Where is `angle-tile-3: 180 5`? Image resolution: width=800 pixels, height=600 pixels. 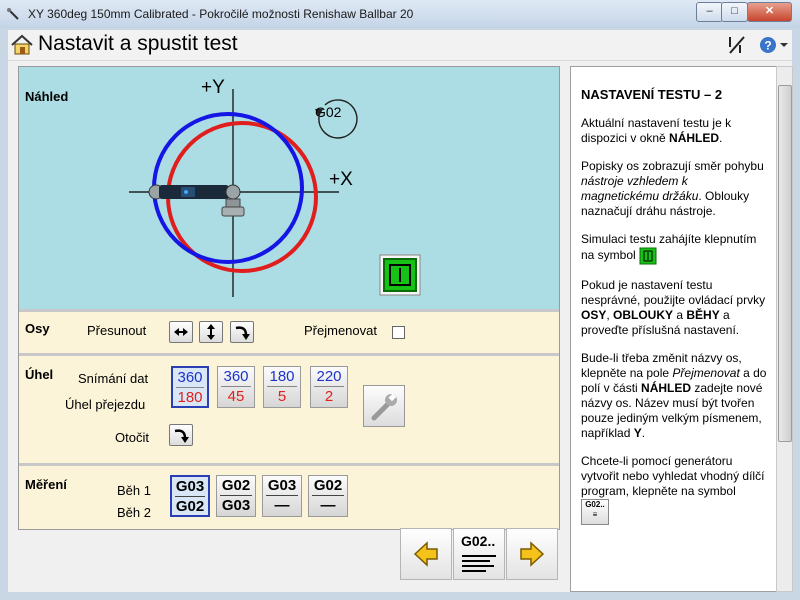 angle-tile-3: 180 5 is located at coordinates (282, 387).